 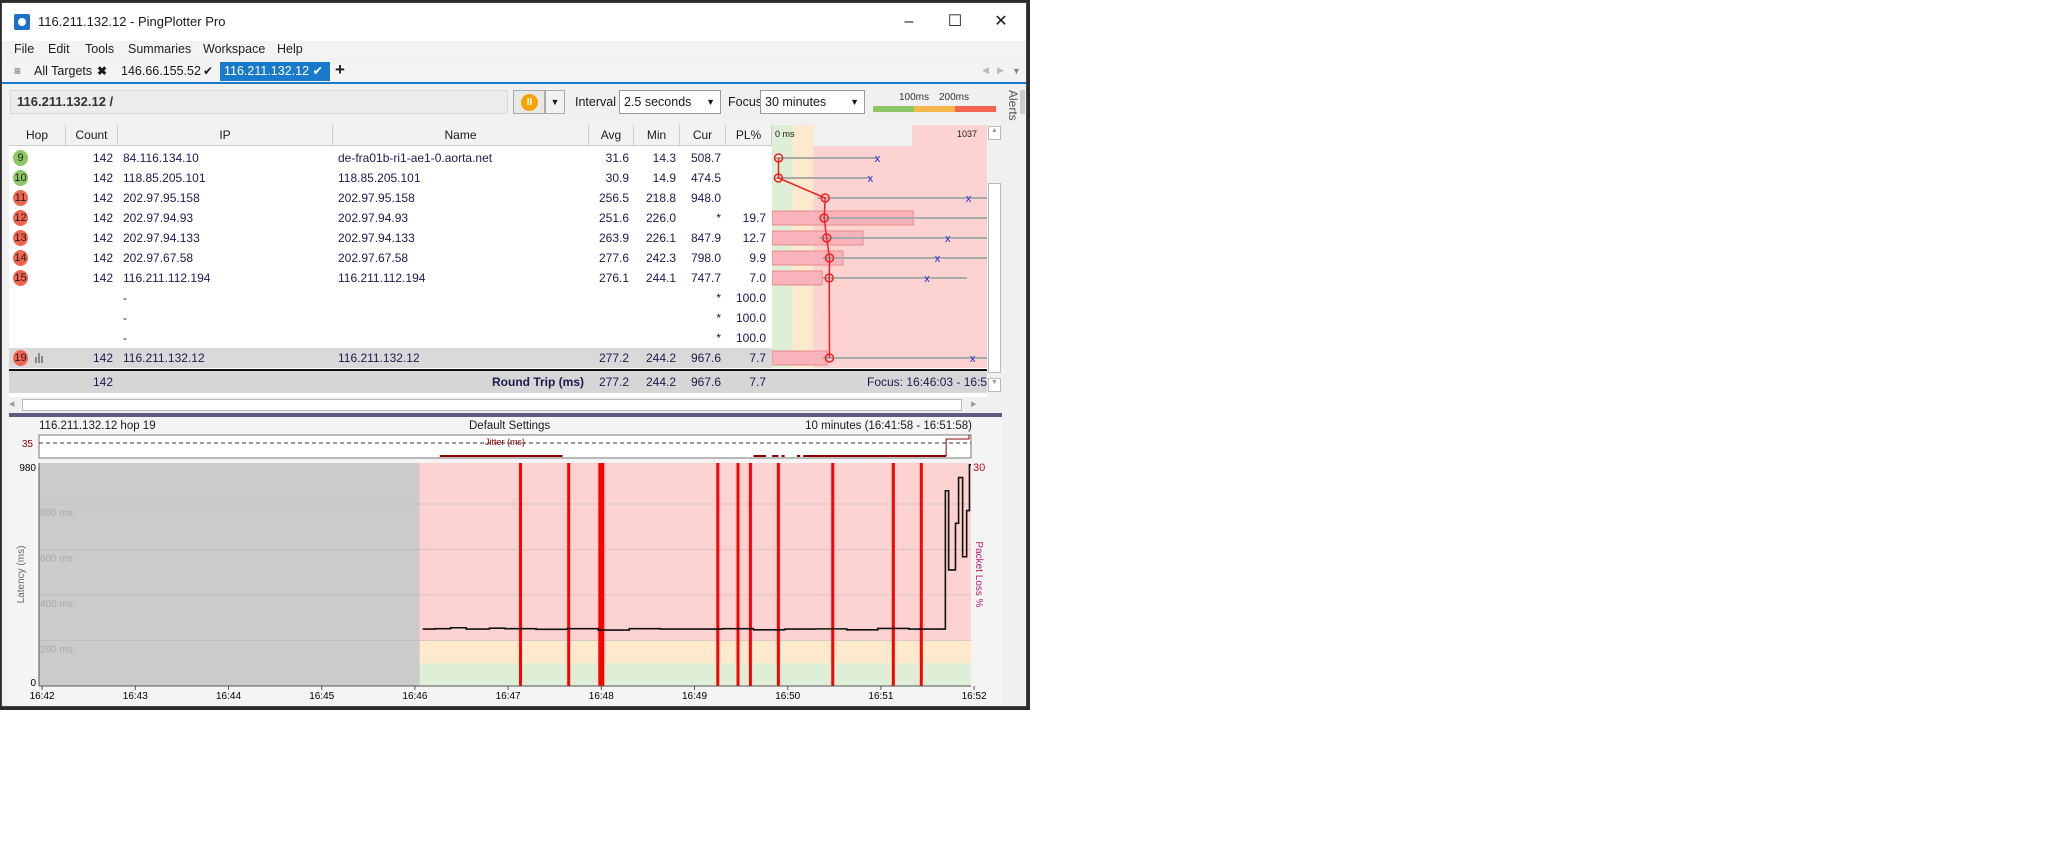 What do you see at coordinates (290, 49) in the screenshot?
I see `menu-help: Help` at bounding box center [290, 49].